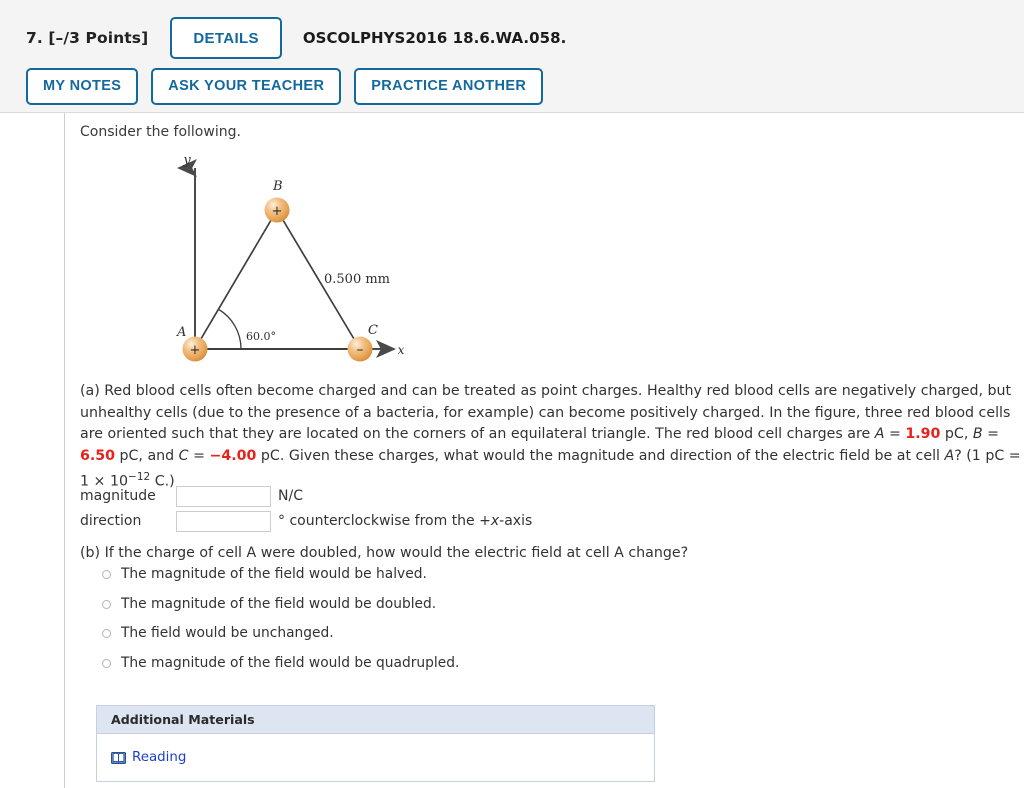 The image size is (1024, 788). What do you see at coordinates (923, 434) in the screenshot?
I see `charge-a-value: 1.90` at bounding box center [923, 434].